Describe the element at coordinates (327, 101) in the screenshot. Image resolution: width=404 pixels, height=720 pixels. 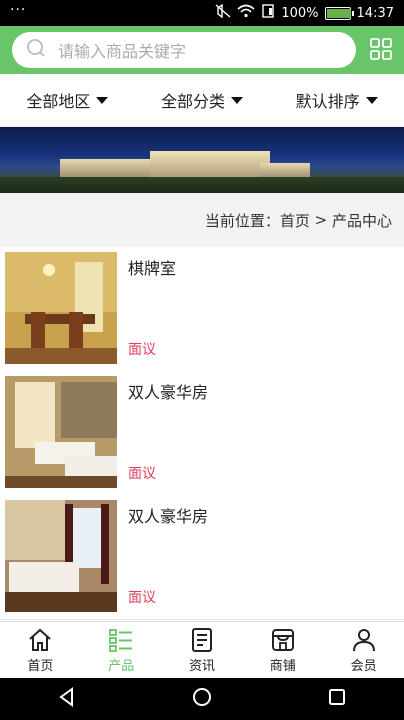
I see `filter-label: 默认排序` at that location.